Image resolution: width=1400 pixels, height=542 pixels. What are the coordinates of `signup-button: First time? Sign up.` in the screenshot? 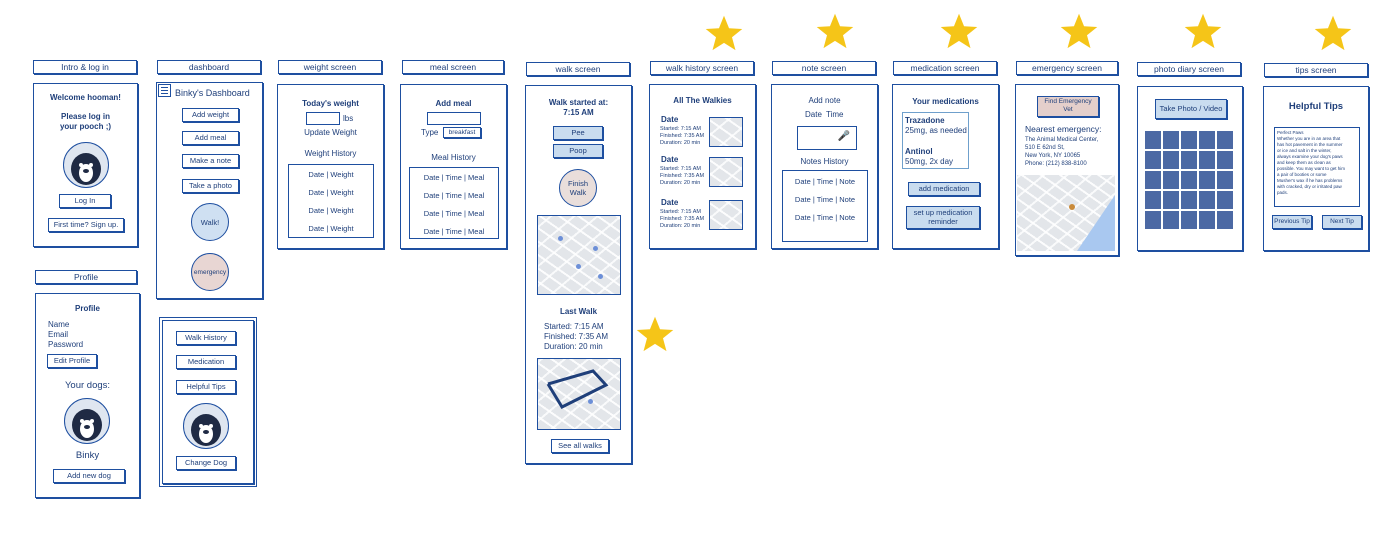 It's located at (86, 225).